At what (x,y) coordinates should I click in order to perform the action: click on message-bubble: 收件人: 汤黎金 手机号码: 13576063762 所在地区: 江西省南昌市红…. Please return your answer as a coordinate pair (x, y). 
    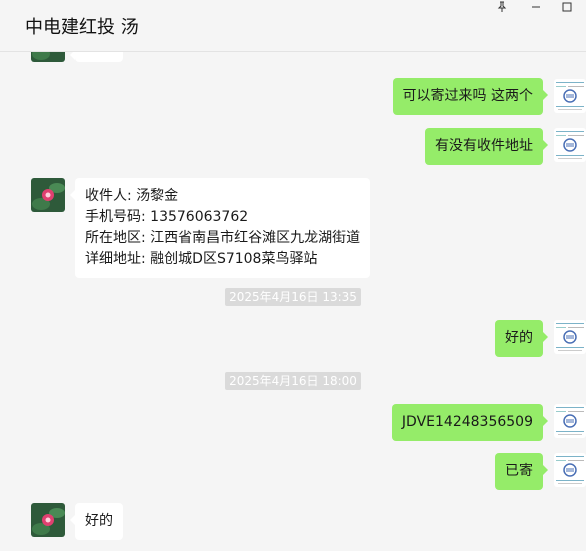
    Looking at the image, I should click on (220, 228).